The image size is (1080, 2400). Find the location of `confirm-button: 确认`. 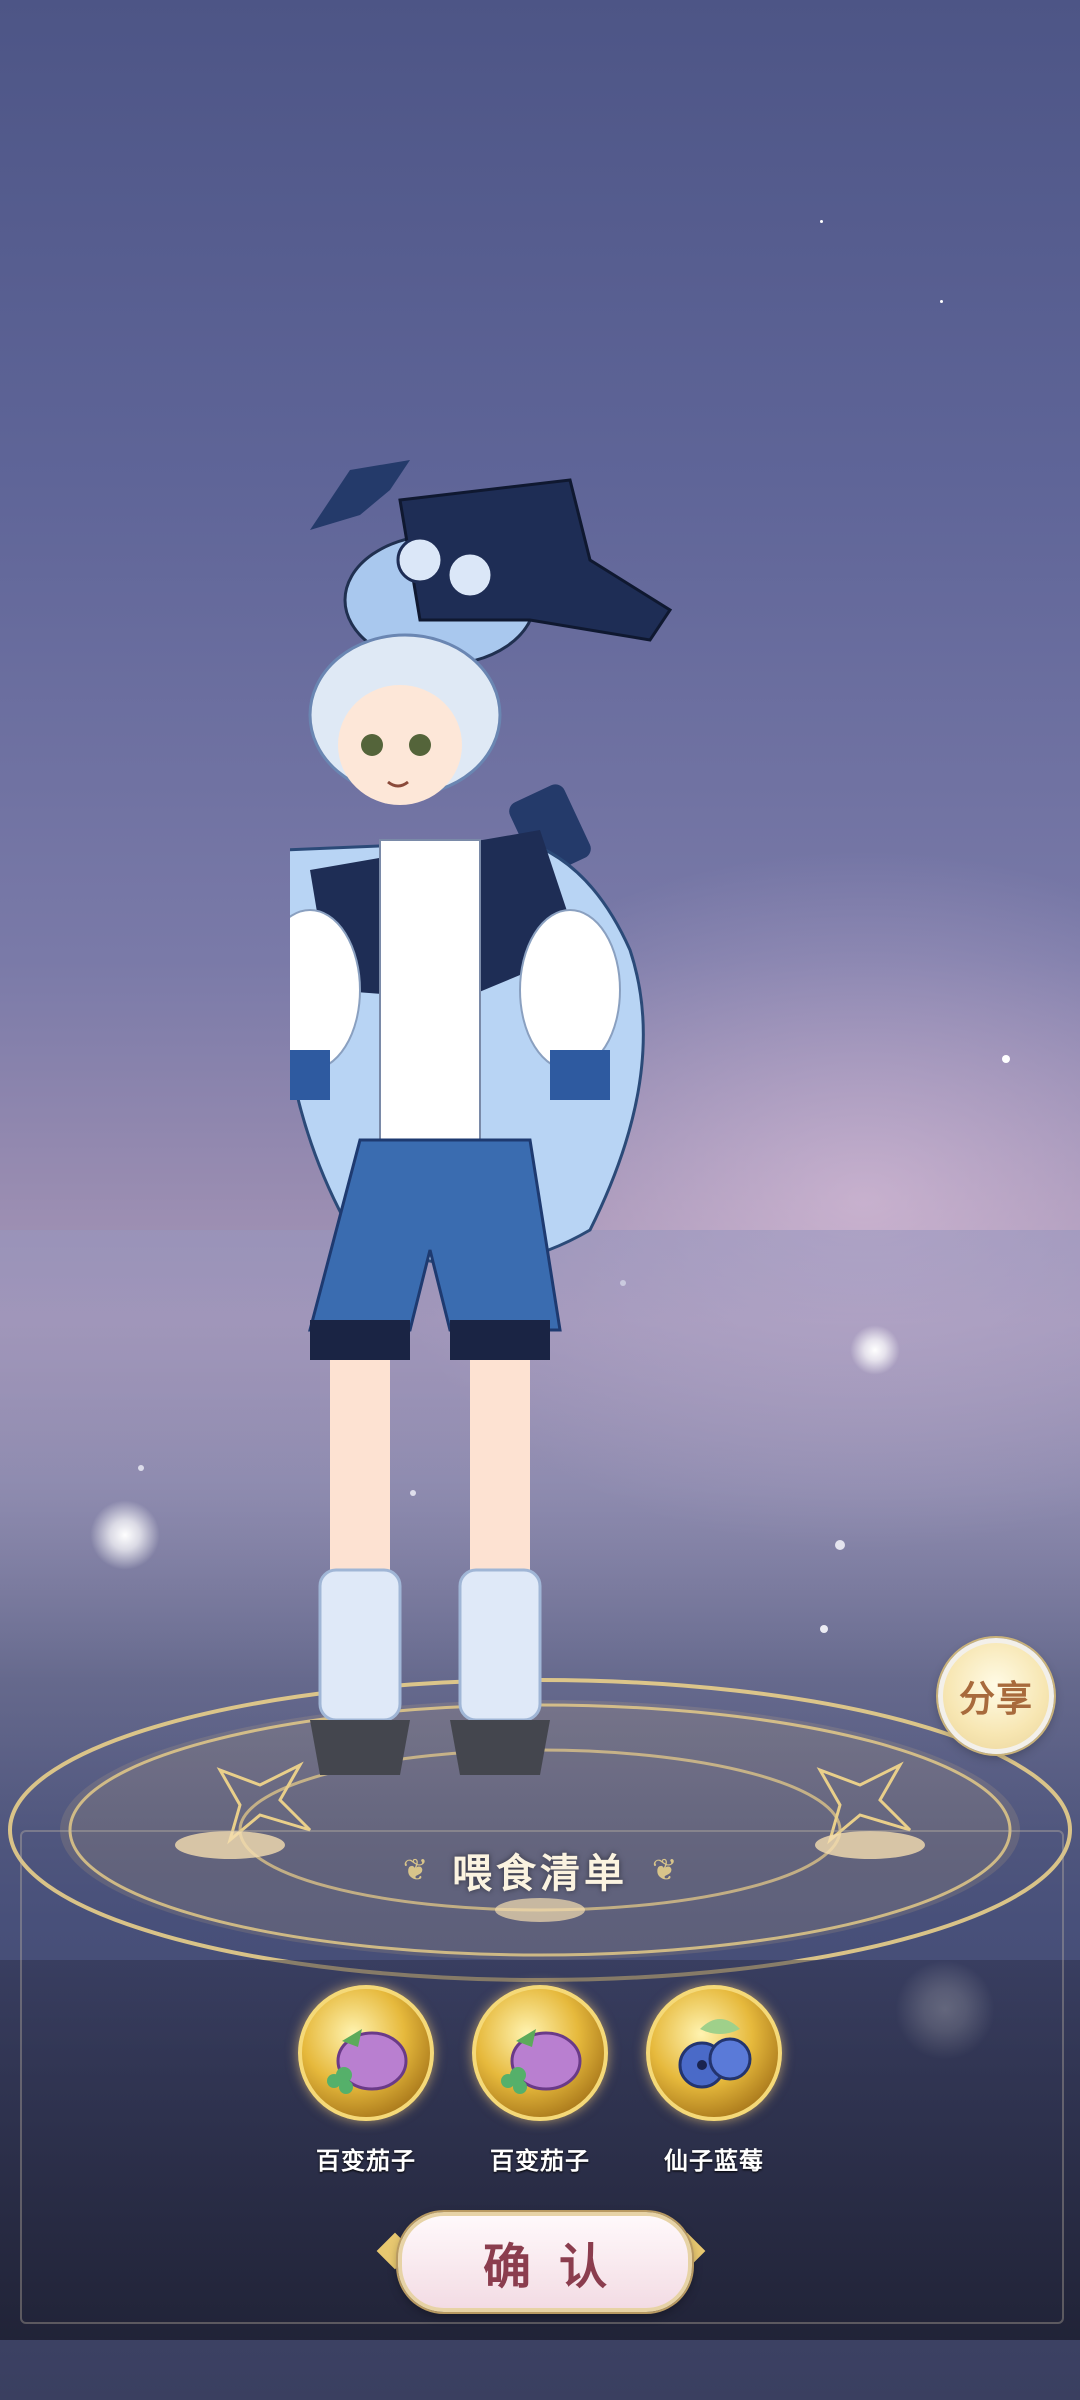

confirm-button: 确认 is located at coordinates (545, 2262).